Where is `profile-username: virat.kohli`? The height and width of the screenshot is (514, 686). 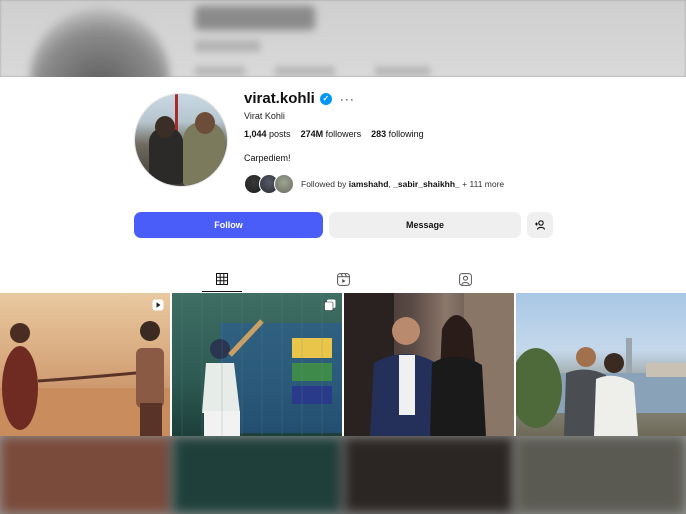 profile-username: virat.kohli is located at coordinates (279, 98).